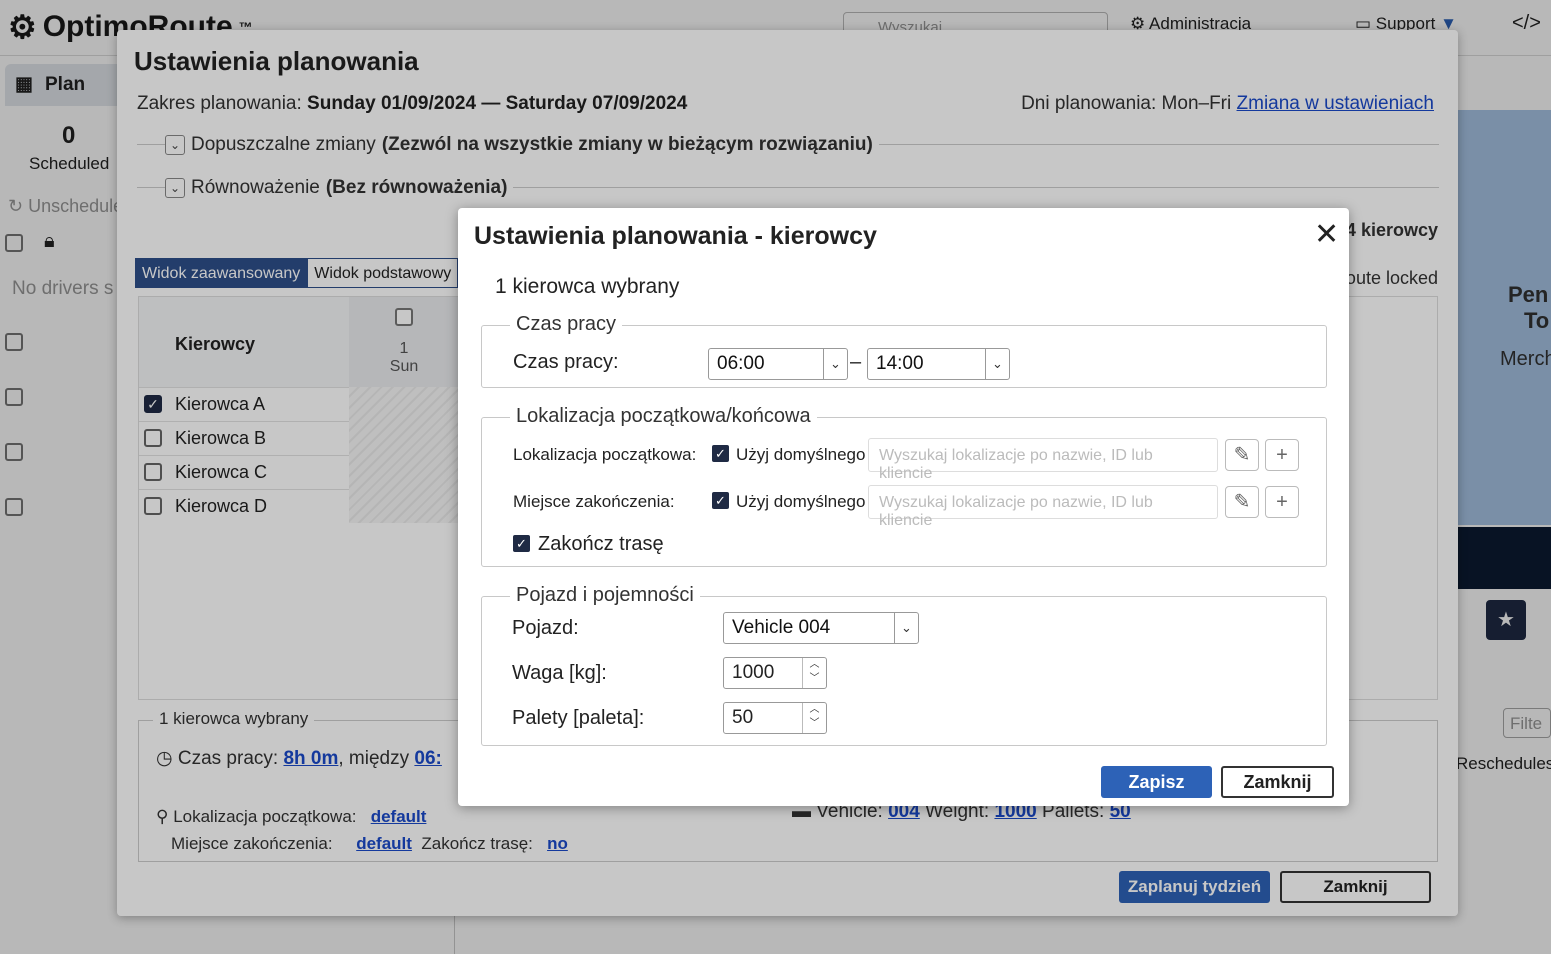 The height and width of the screenshot is (954, 1551). I want to click on work-from-select: 06:00 ⌄, so click(778, 364).